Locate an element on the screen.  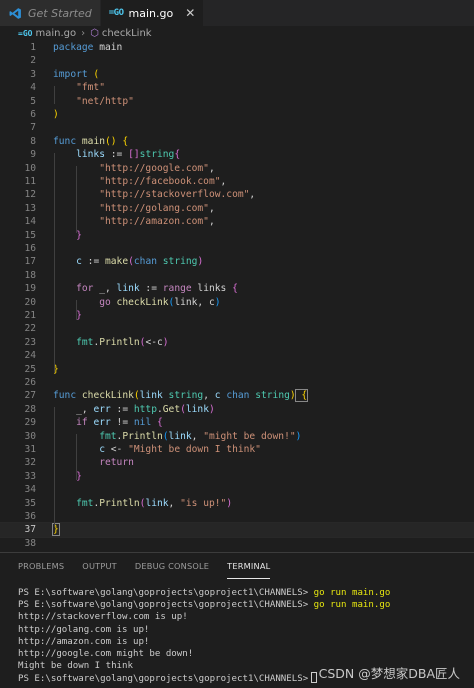
code-line: 26 is located at coordinates (237, 382).